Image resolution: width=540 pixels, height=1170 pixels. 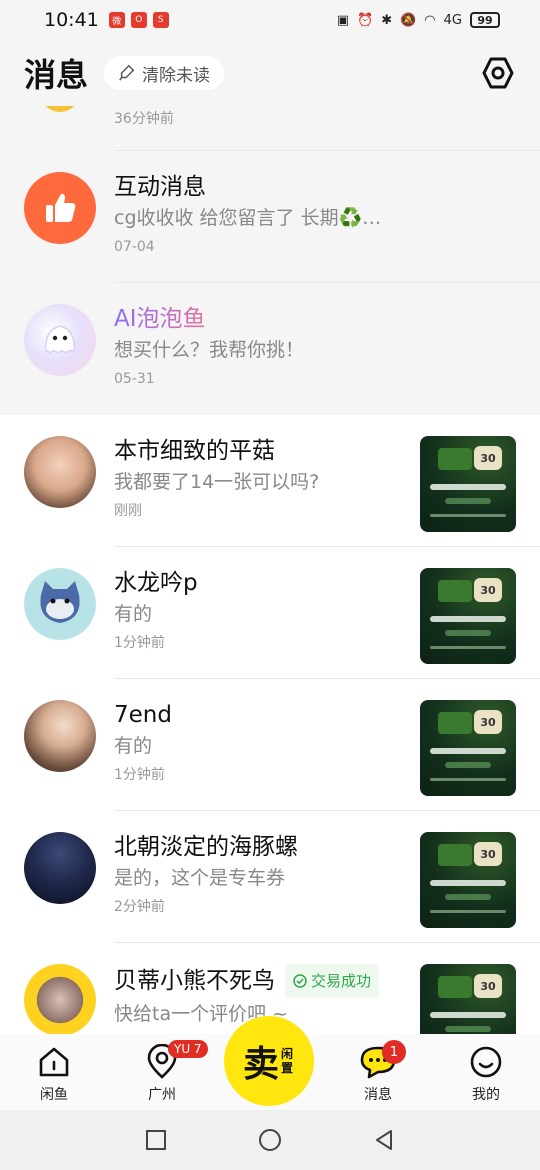 What do you see at coordinates (387, 20) in the screenshot?
I see `bluetooth-icon: ✱` at bounding box center [387, 20].